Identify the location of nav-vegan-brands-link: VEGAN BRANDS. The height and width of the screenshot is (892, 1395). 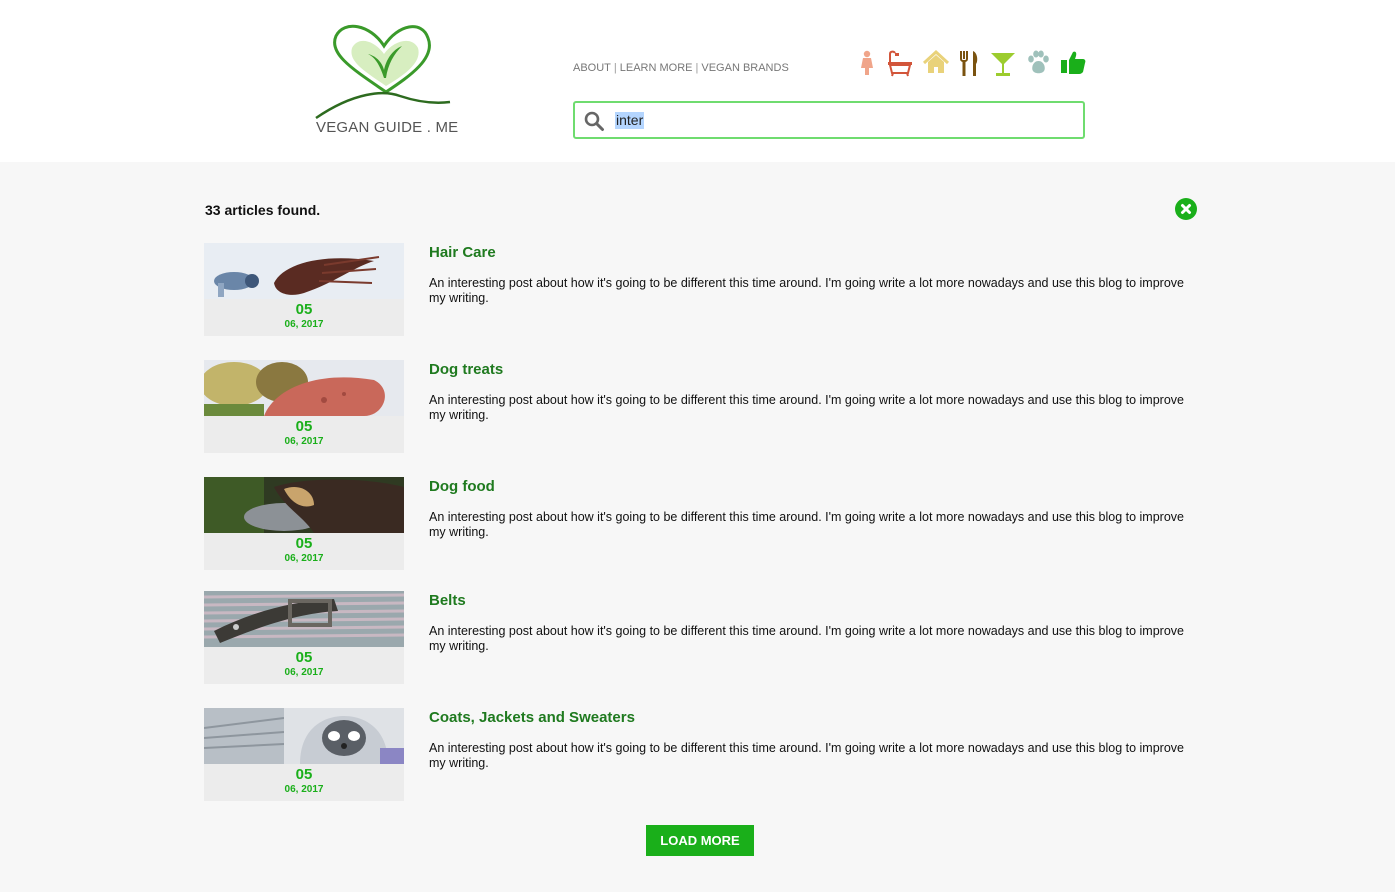
(744, 68).